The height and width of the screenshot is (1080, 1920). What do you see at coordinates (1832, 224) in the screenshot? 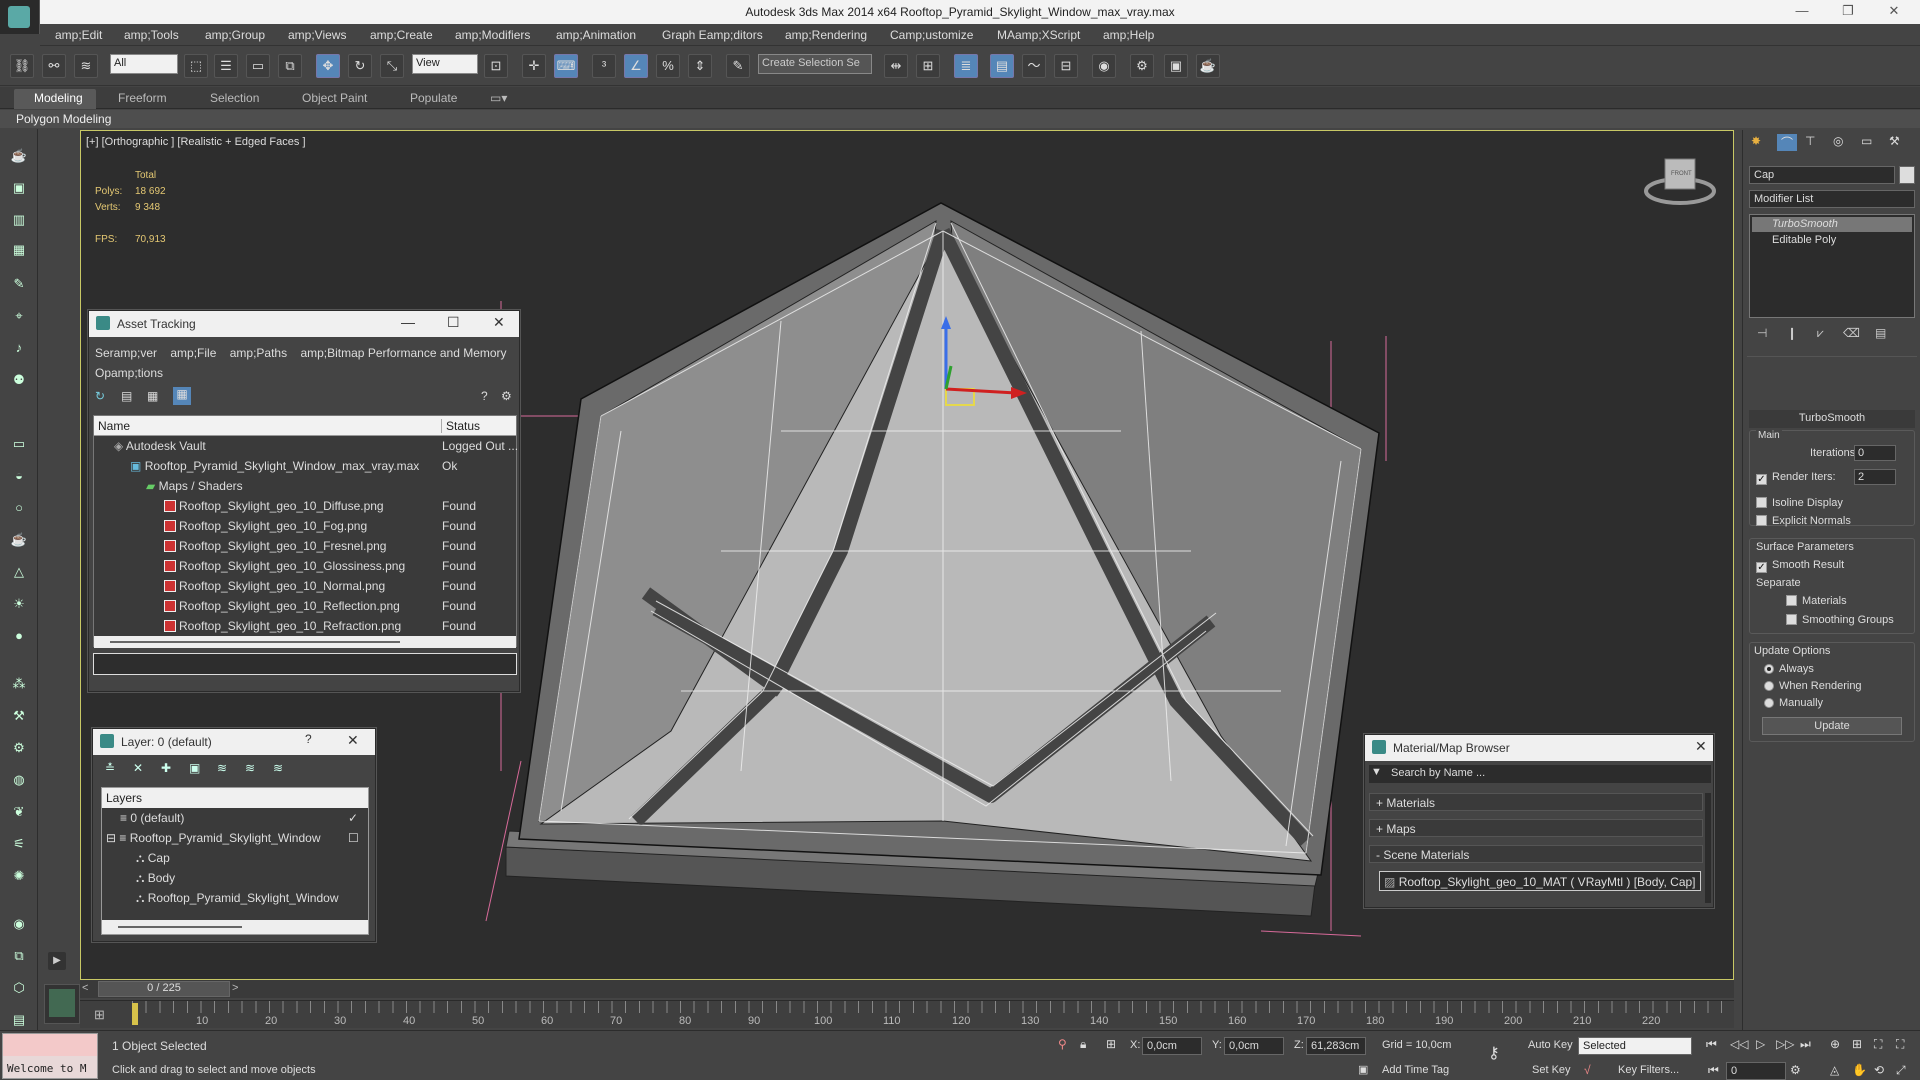
I see `stack-item-turbosmooth: TurboSmooth` at bounding box center [1832, 224].